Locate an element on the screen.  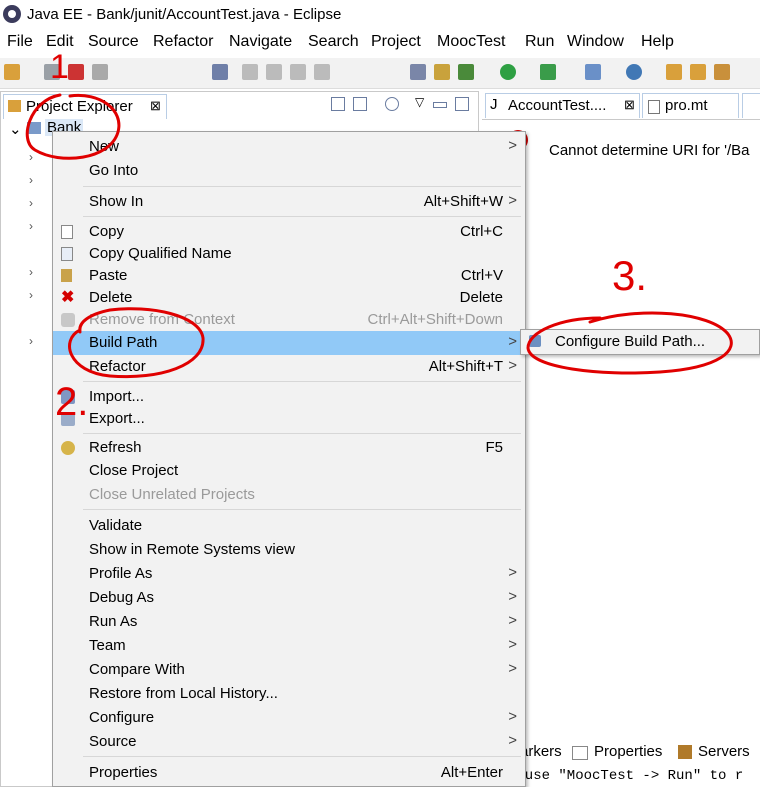
run-icon is located at coordinates (508, 72).